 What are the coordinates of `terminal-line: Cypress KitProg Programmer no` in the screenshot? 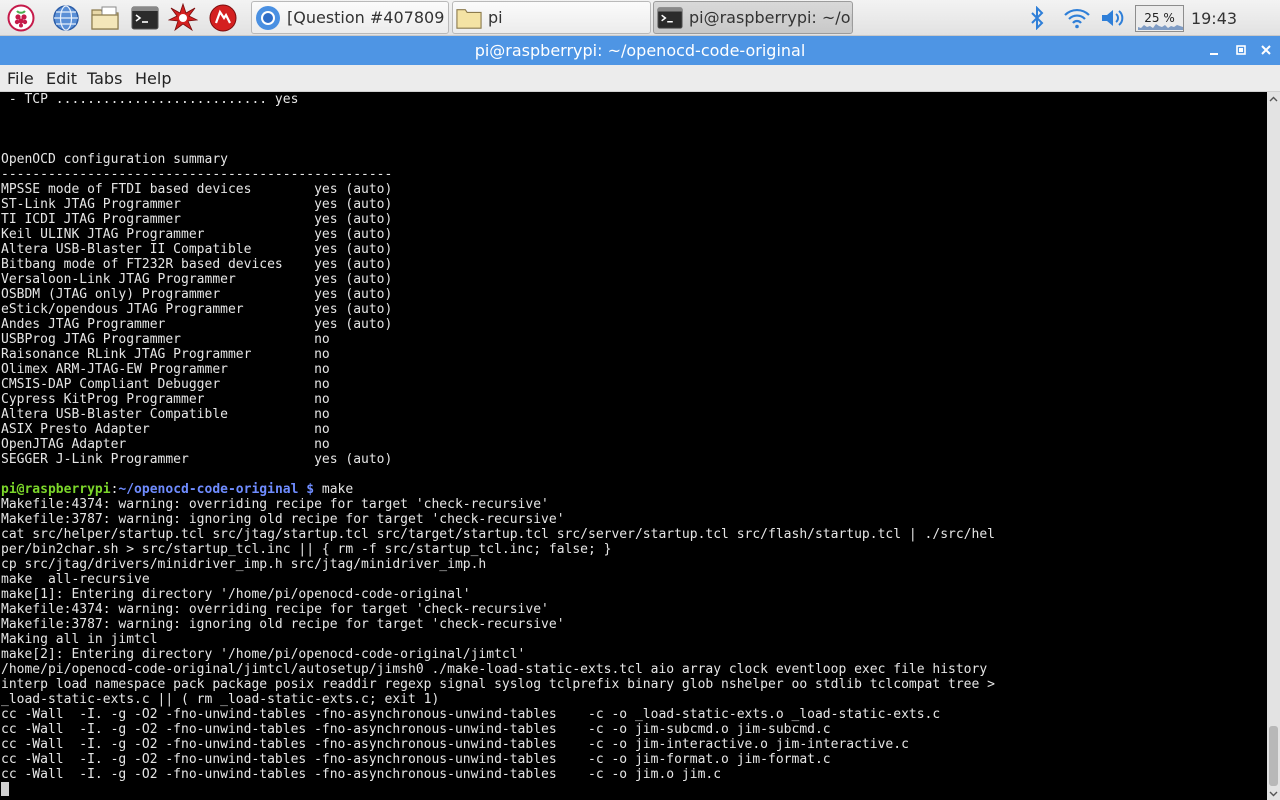 It's located at (165, 399).